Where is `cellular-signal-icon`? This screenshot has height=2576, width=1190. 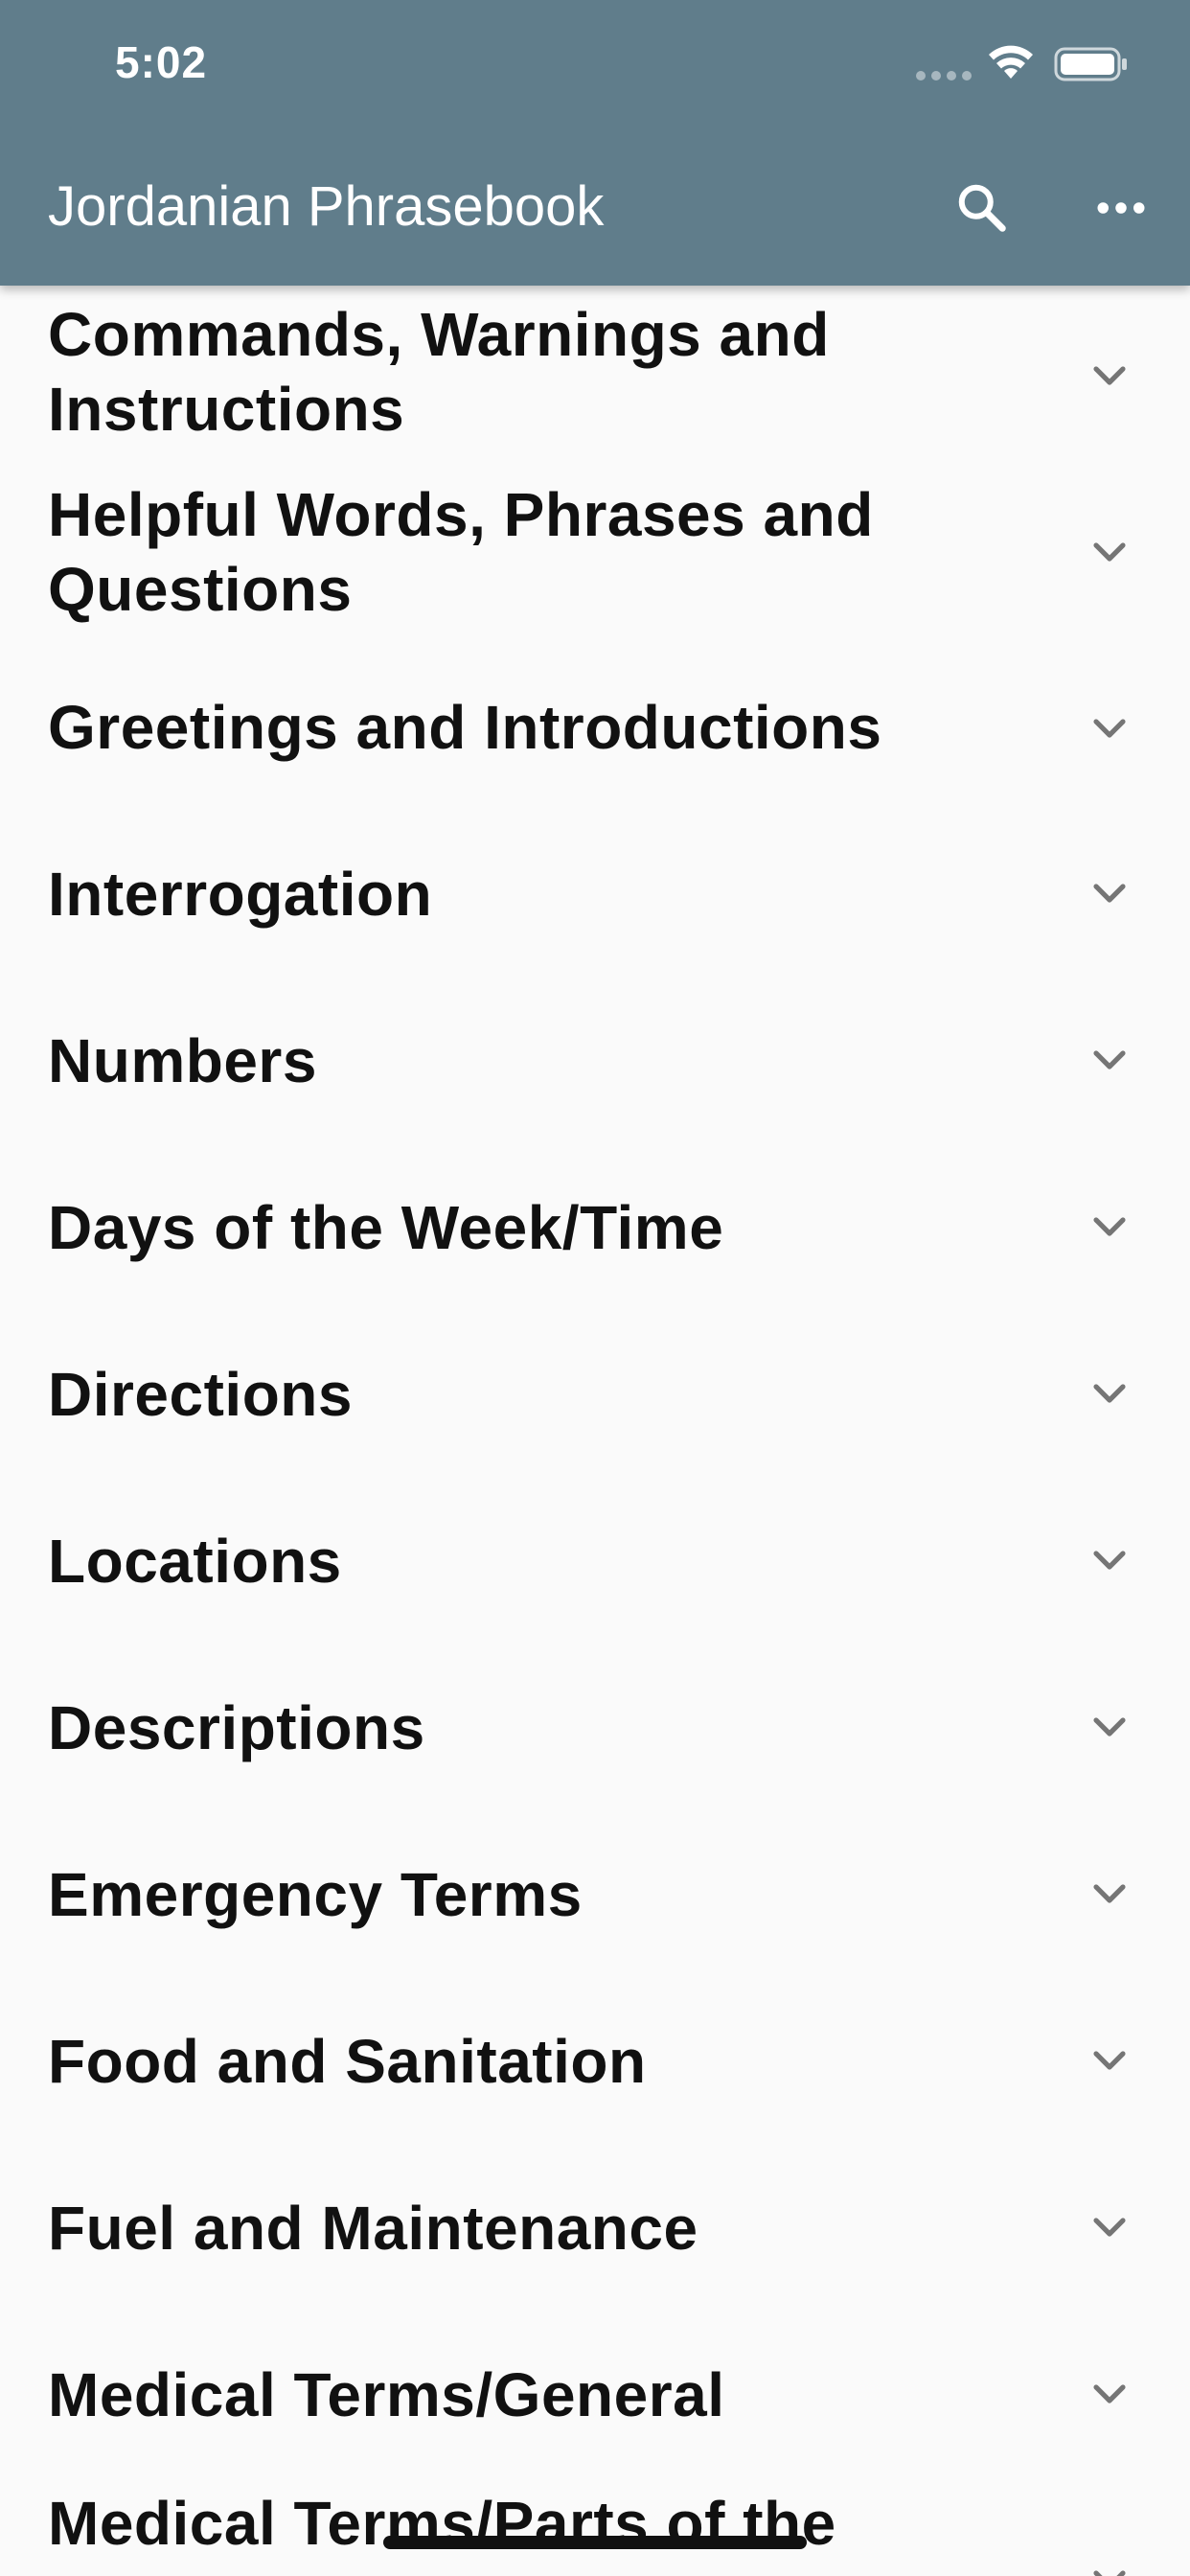 cellular-signal-icon is located at coordinates (944, 75).